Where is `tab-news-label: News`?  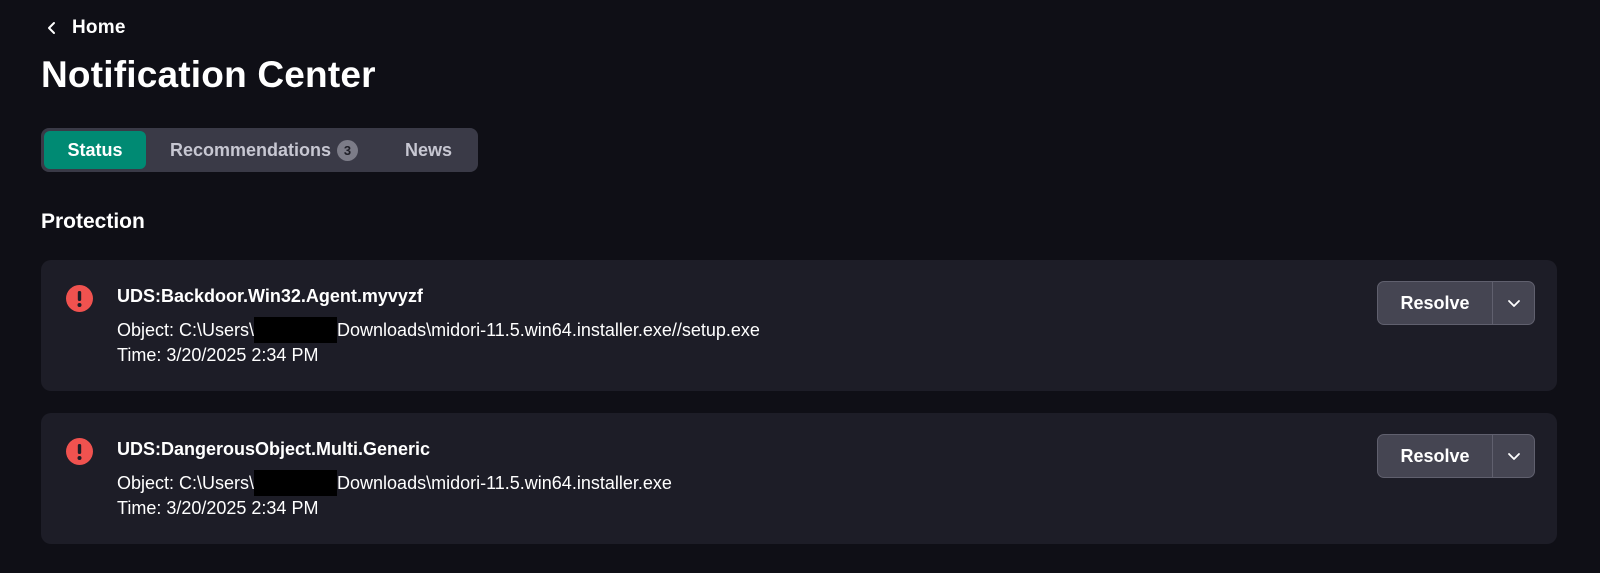
tab-news-label: News is located at coordinates (428, 149).